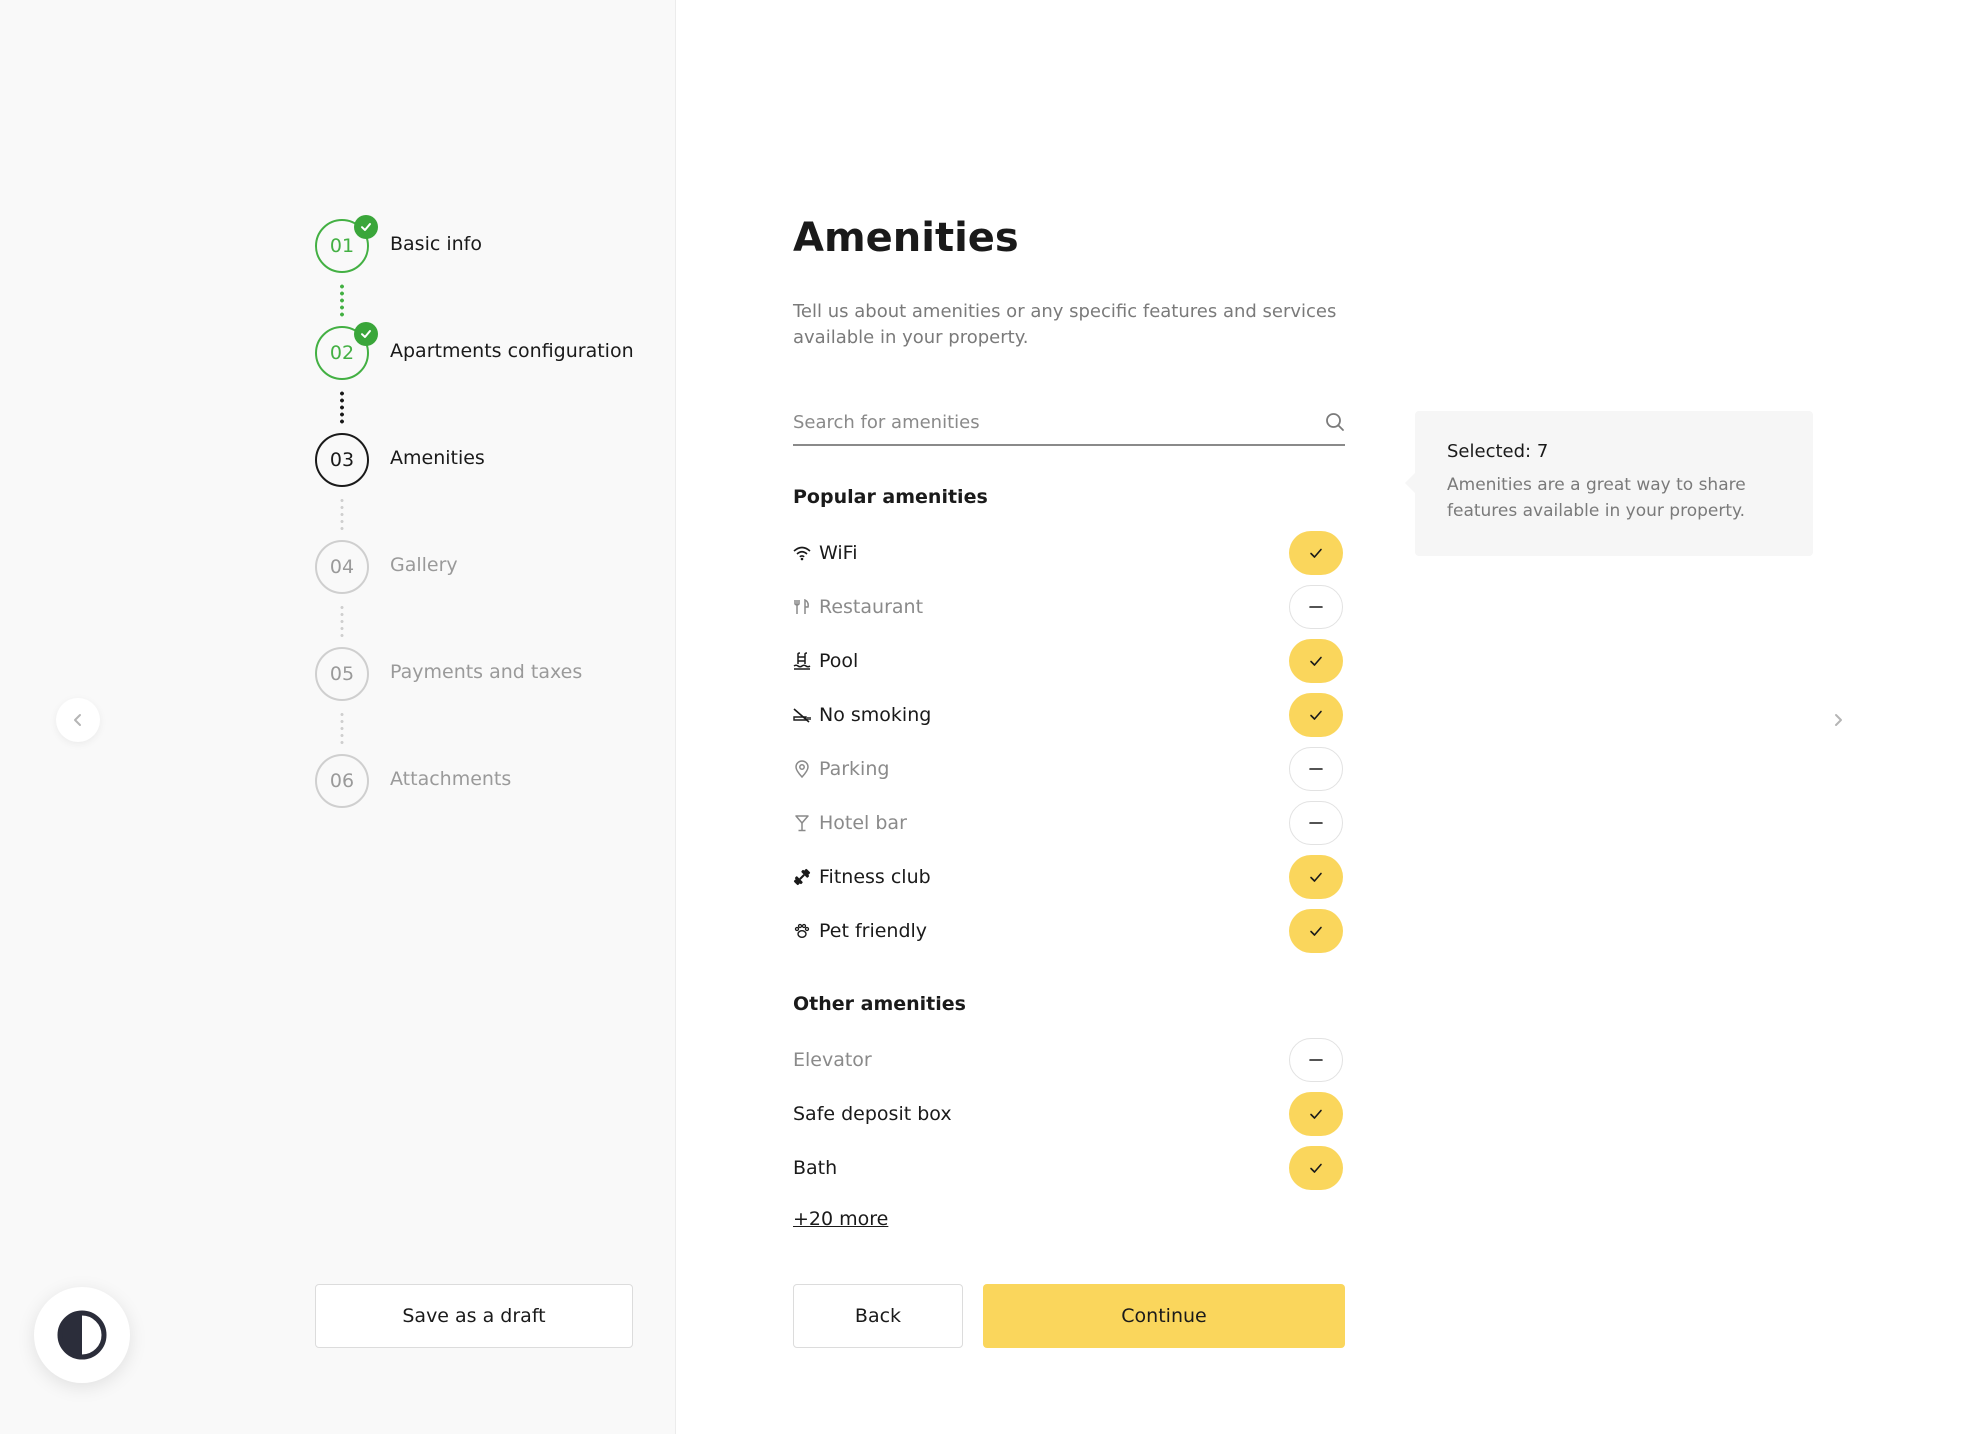 This screenshot has width=1974, height=1446. What do you see at coordinates (802, 769) in the screenshot?
I see `location-pin-icon` at bounding box center [802, 769].